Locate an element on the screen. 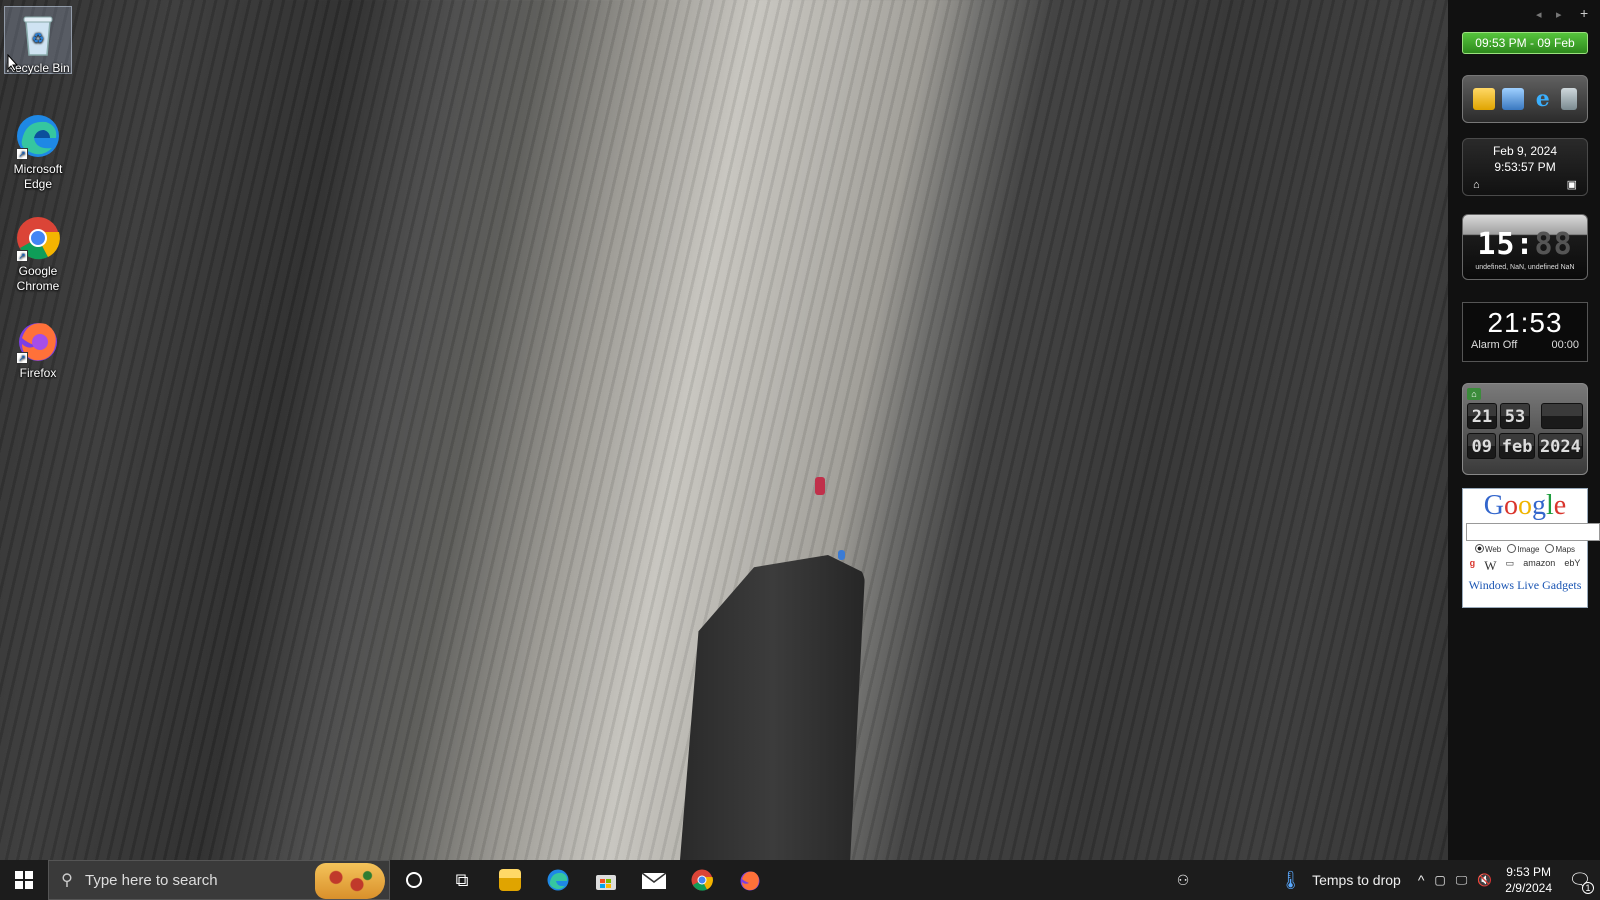 The height and width of the screenshot is (900, 1600). taskbar-search-box: ⚲ Type here to search is located at coordinates (219, 880).